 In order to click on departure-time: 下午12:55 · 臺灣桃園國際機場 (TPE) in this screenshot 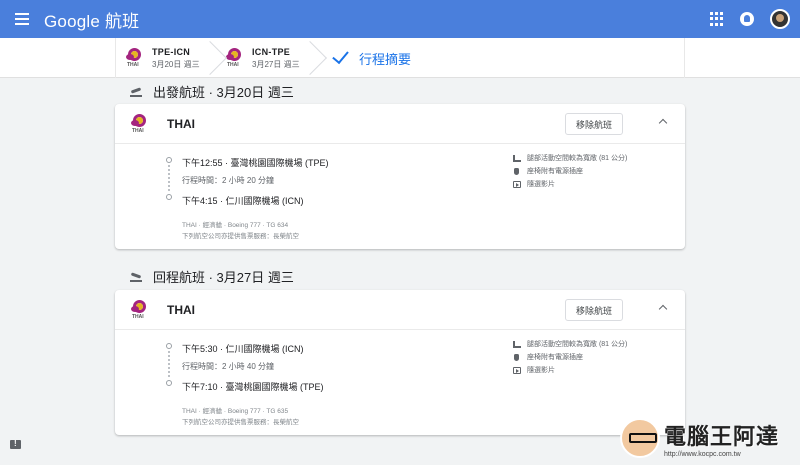, I will do `click(255, 163)`.